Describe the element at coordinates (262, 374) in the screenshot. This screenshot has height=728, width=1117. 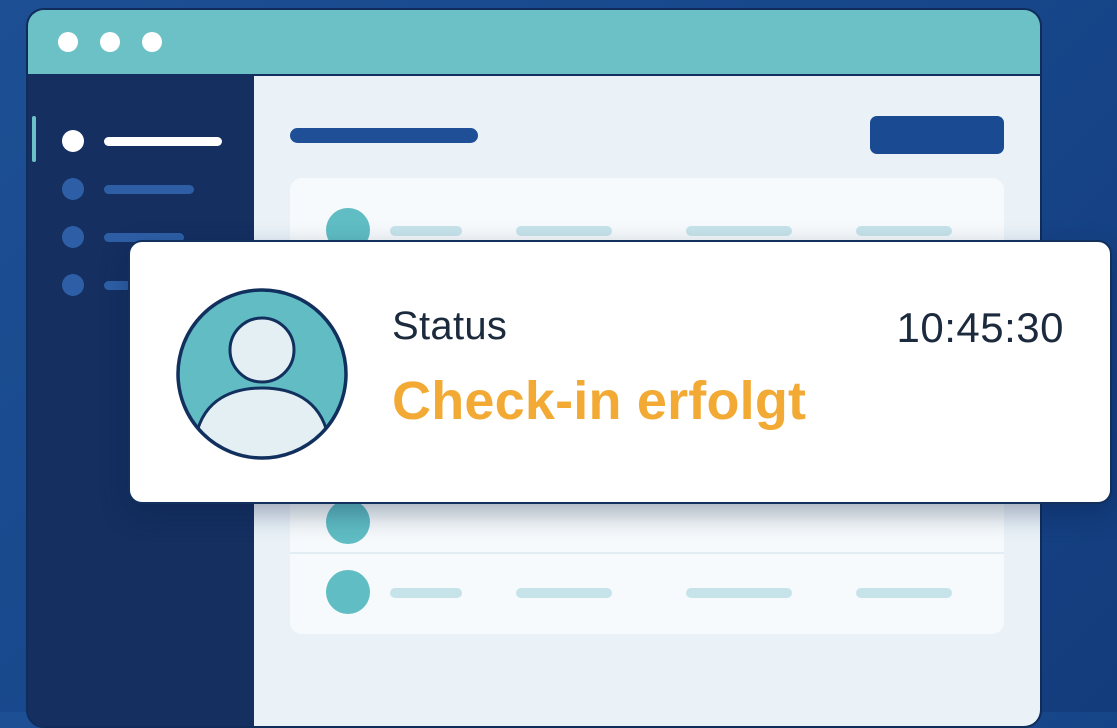
I see `user-avatar-icon` at that location.